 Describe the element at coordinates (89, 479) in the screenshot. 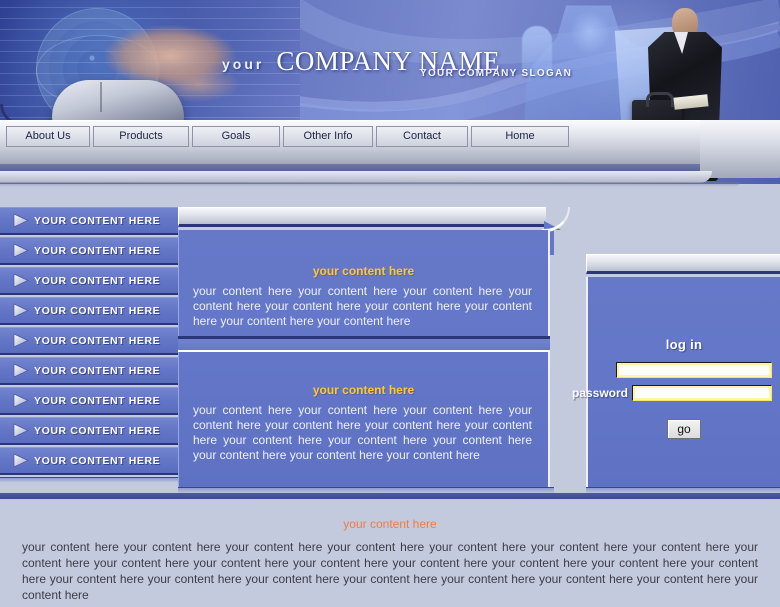

I see `sidebar-footer-bar` at that location.